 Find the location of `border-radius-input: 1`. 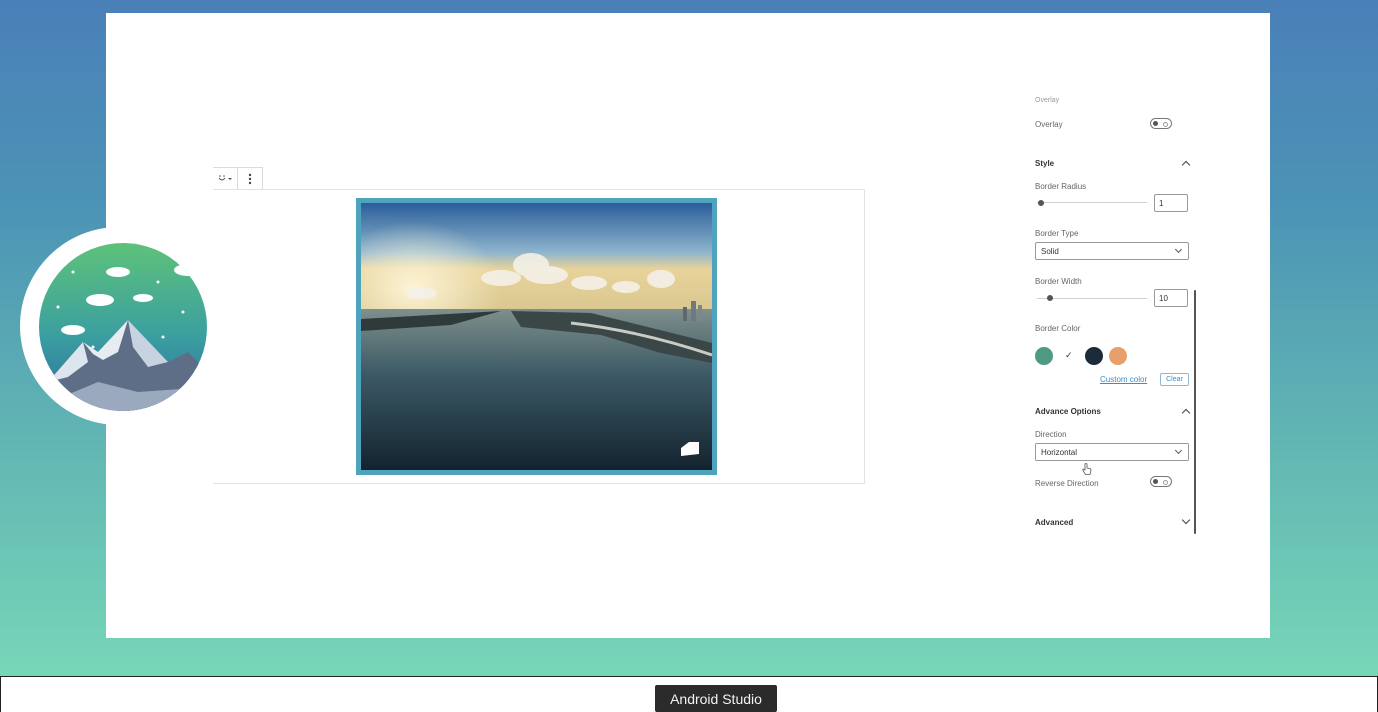

border-radius-input: 1 is located at coordinates (1171, 203).